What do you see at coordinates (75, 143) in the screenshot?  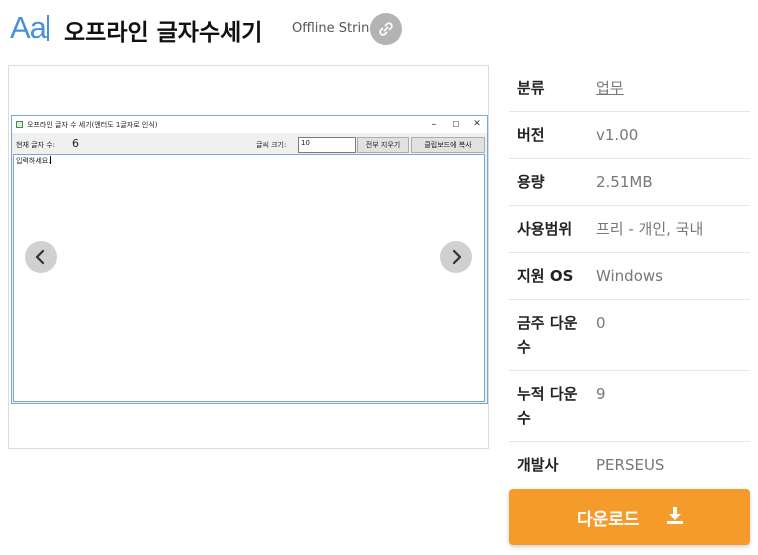 I see `count-value: 6` at bounding box center [75, 143].